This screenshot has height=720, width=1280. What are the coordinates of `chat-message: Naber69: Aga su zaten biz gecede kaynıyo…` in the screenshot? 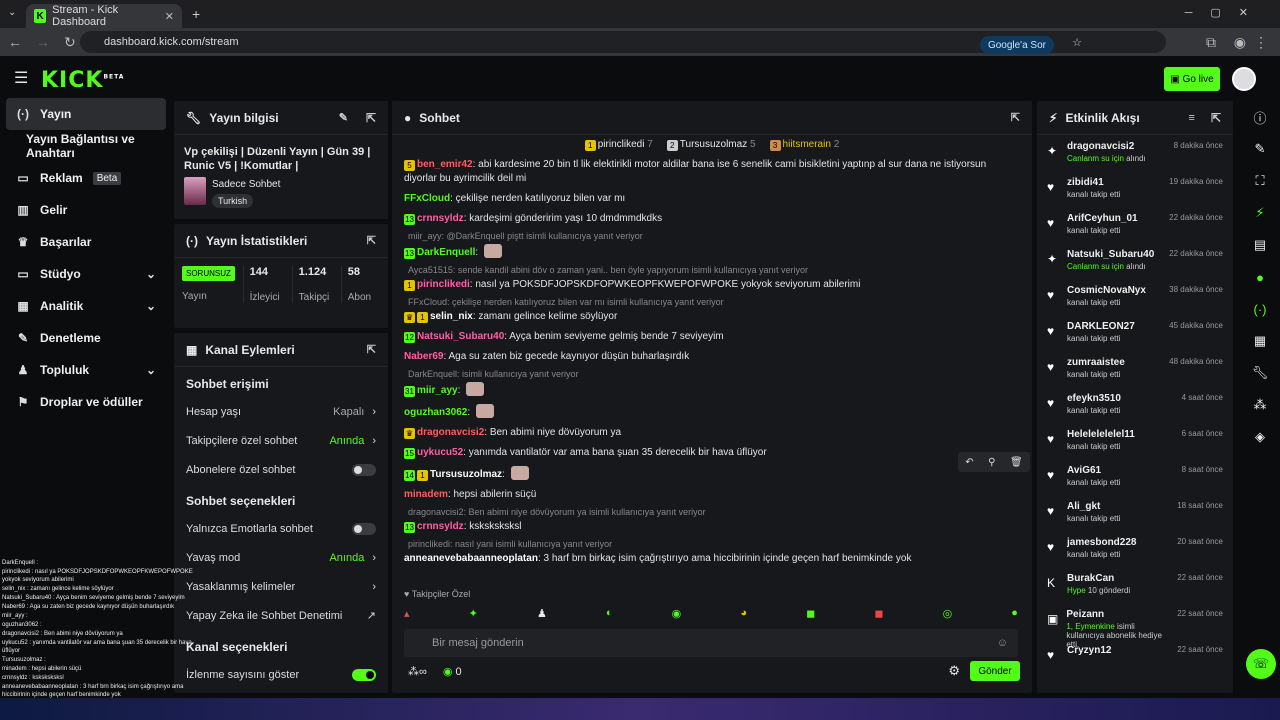 It's located at (712, 357).